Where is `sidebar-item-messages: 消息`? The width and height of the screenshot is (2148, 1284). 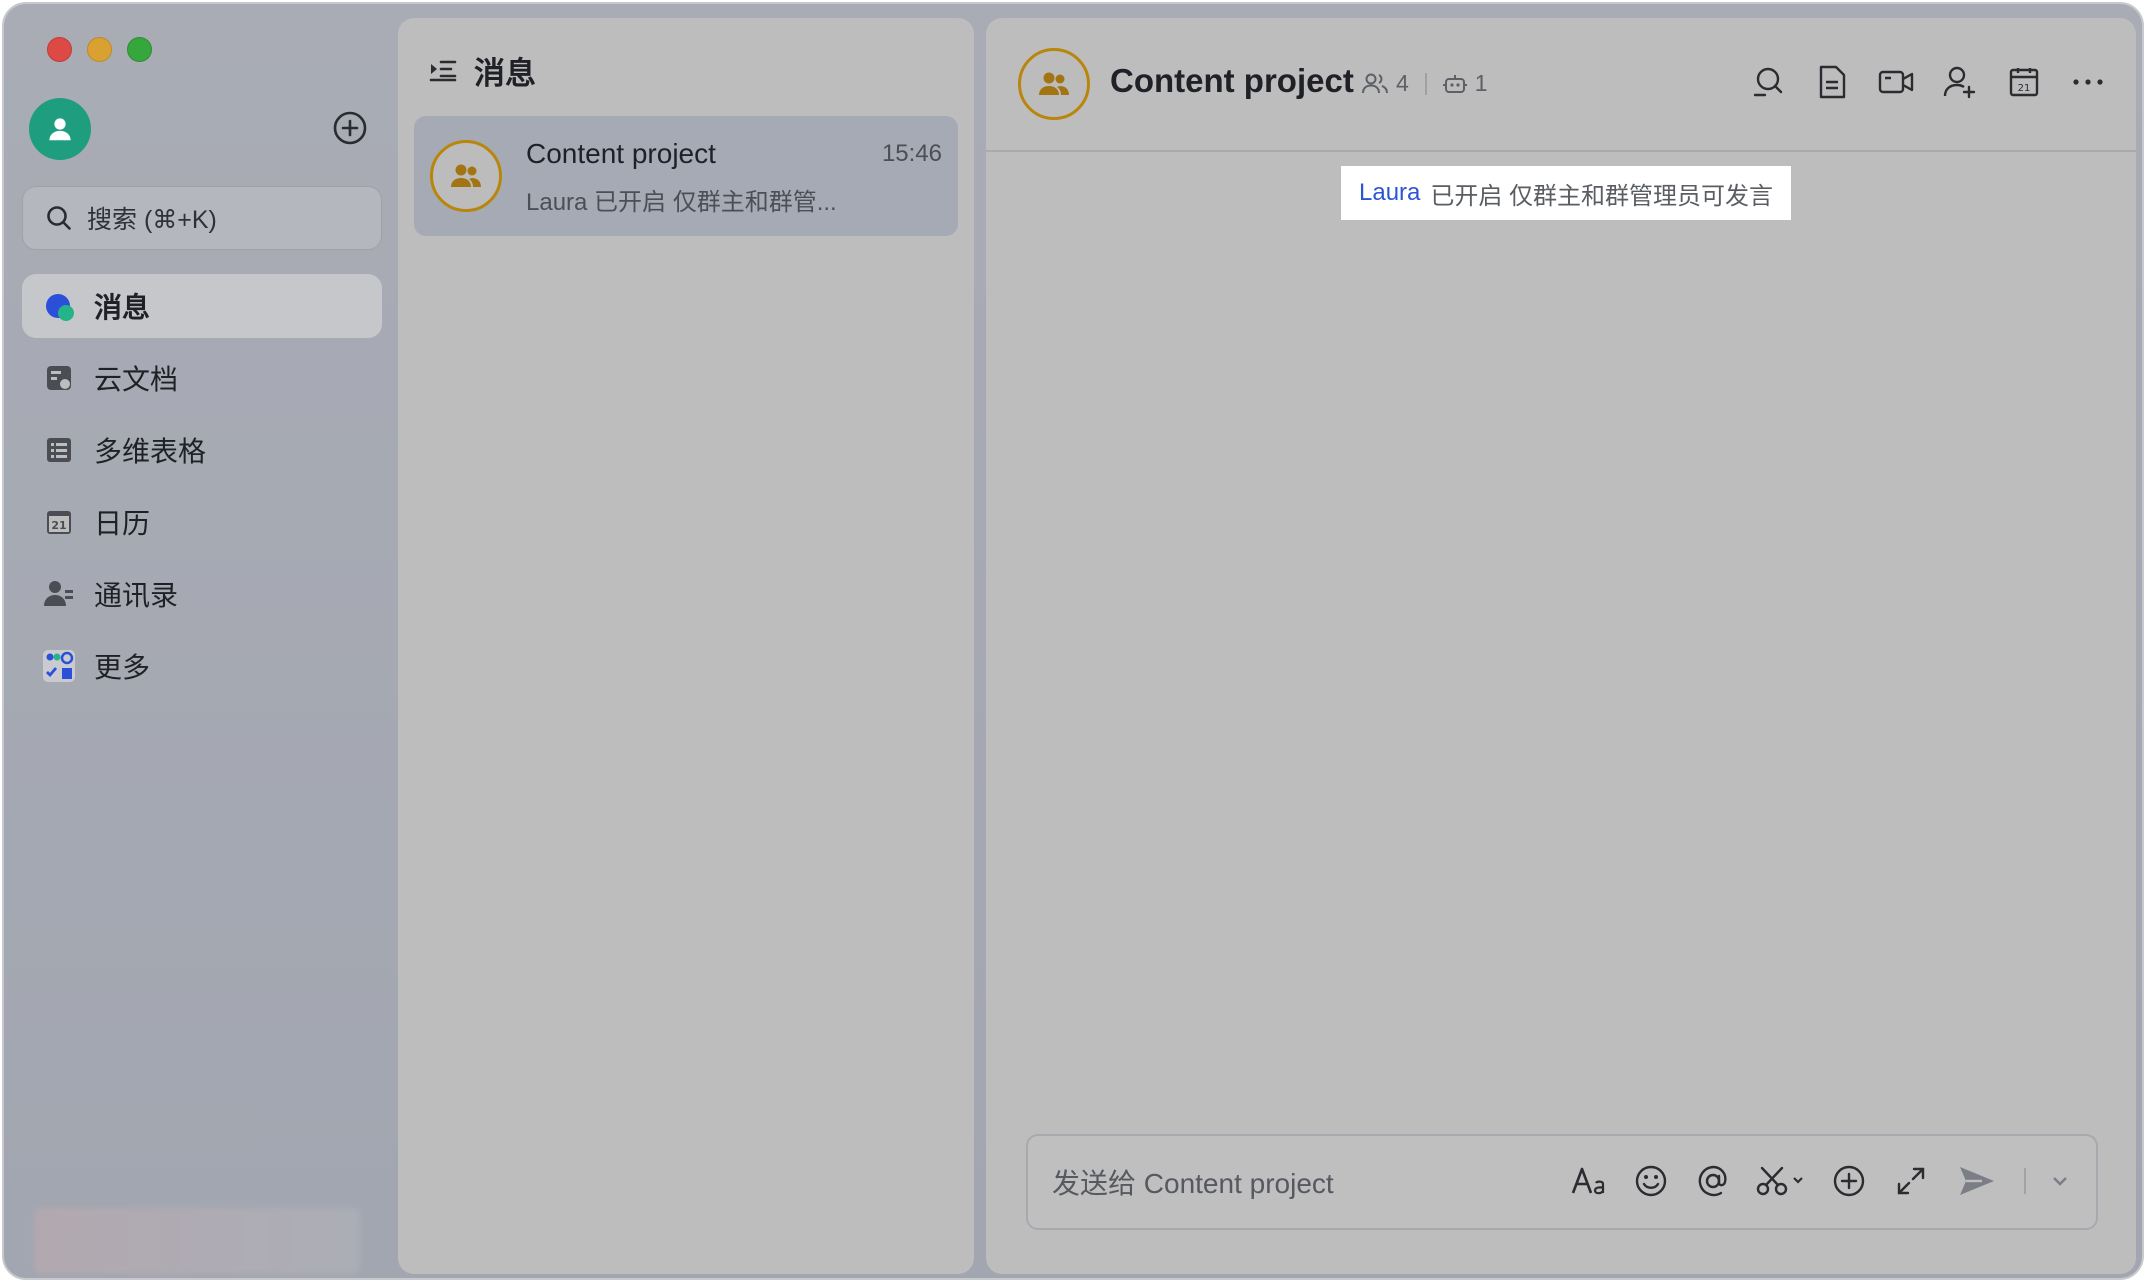 sidebar-item-messages: 消息 is located at coordinates (202, 306).